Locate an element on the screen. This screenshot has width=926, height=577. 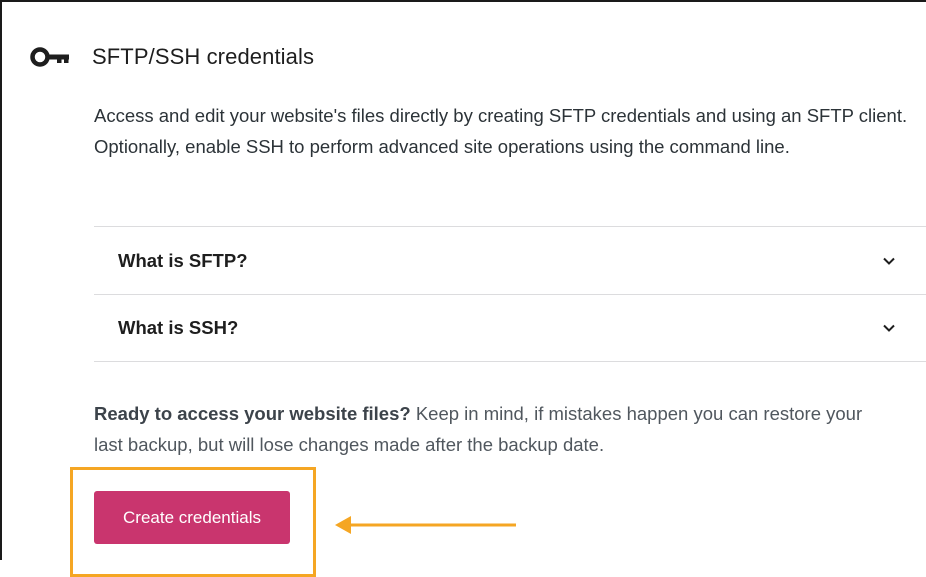
section-title: SFTP/SSH credentials is located at coordinates (203, 56).